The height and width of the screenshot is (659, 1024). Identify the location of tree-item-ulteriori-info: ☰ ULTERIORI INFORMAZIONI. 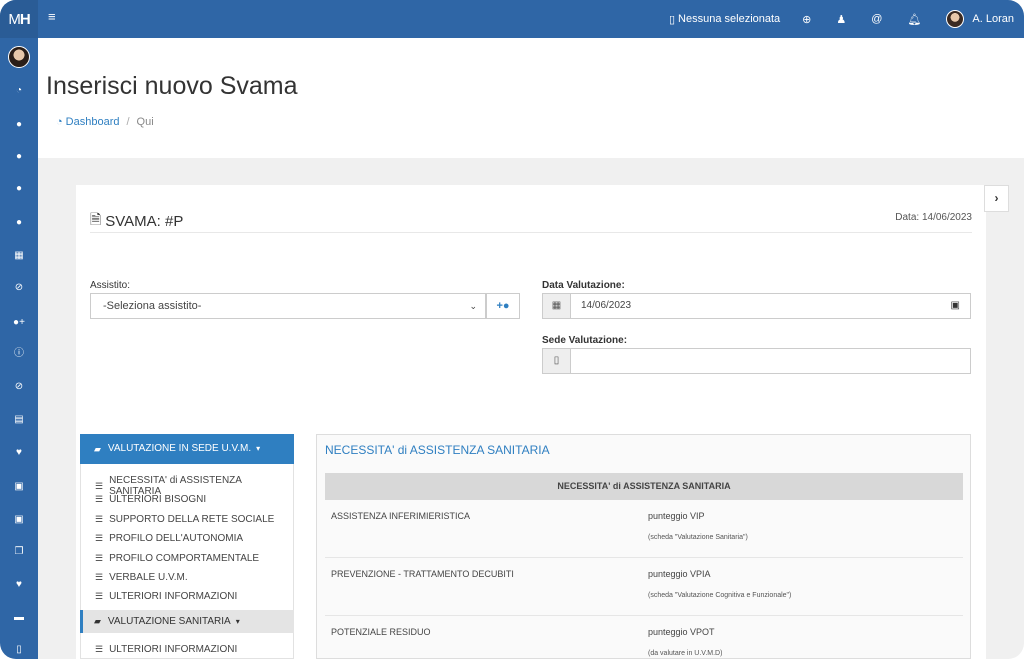
(166, 596).